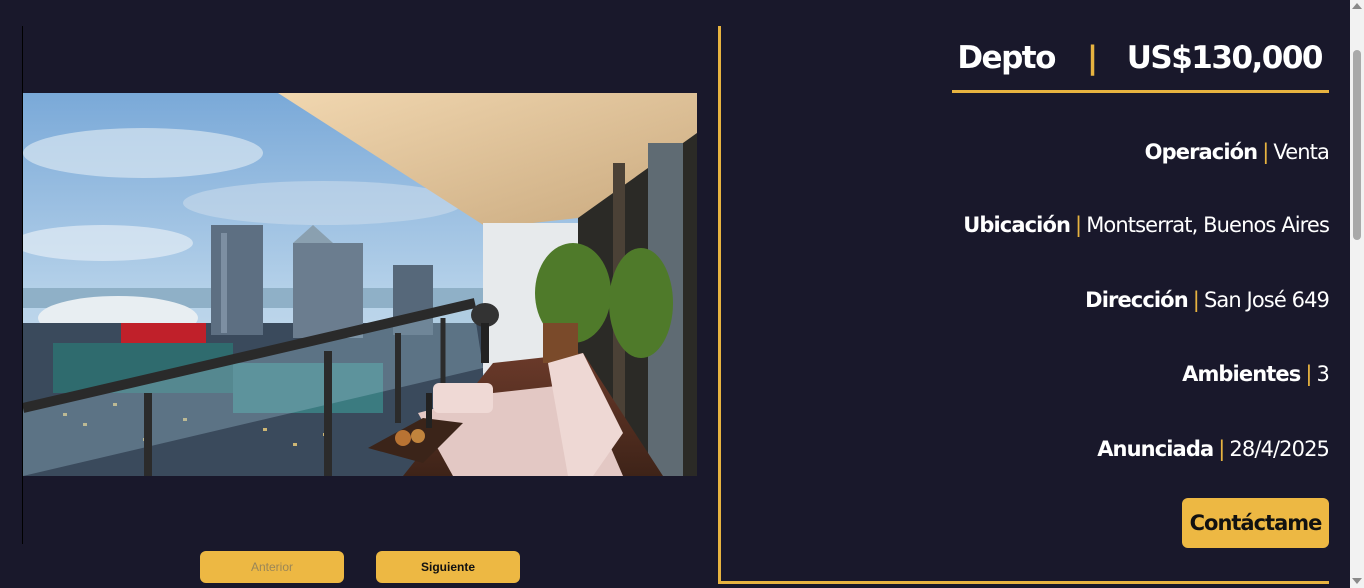 This screenshot has width=1364, height=588. I want to click on scroll-down-icon, so click(1357, 581).